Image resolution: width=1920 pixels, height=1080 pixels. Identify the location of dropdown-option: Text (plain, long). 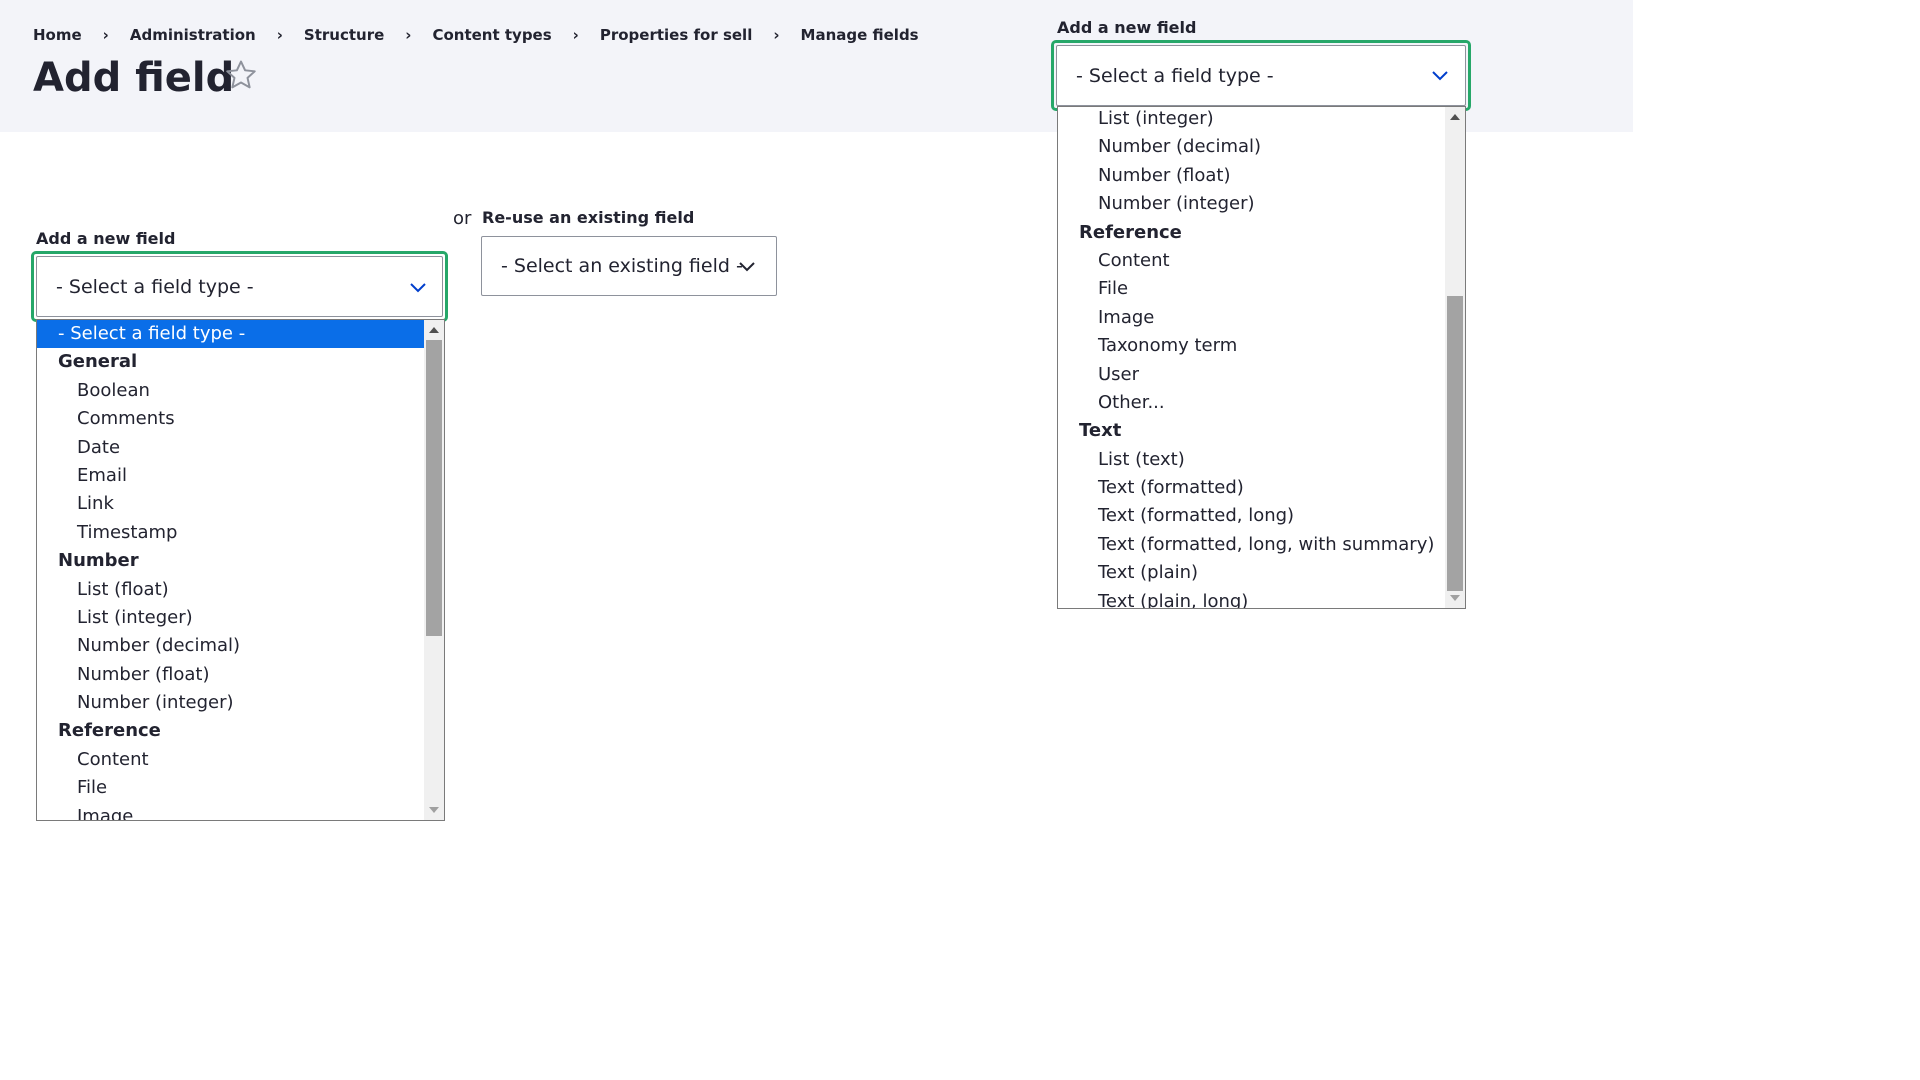
(1261, 598).